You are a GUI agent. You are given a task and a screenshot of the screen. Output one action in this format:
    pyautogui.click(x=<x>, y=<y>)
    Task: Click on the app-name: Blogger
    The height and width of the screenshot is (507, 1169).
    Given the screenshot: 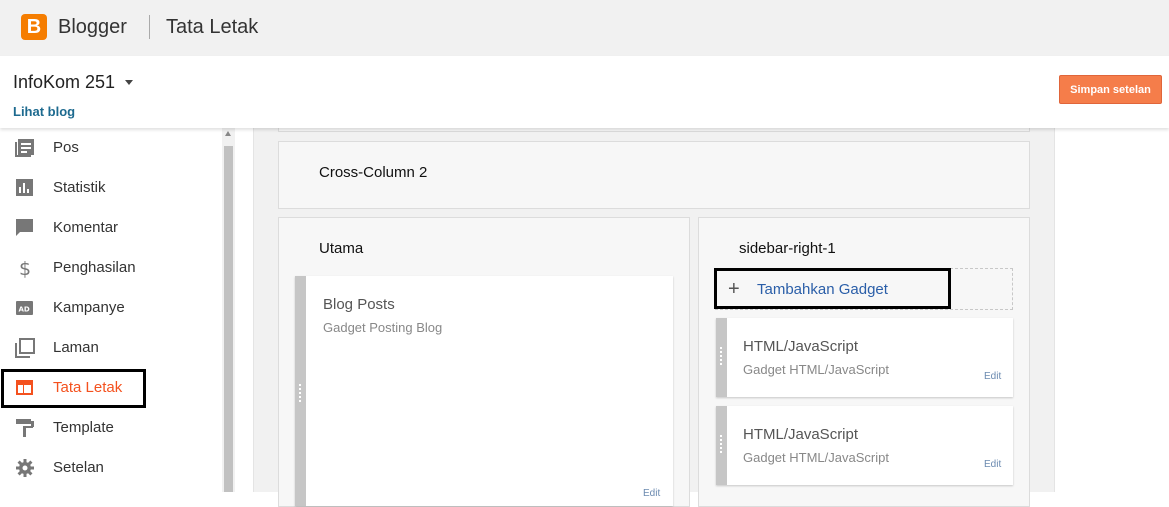 What is the action you would take?
    pyautogui.click(x=92, y=27)
    